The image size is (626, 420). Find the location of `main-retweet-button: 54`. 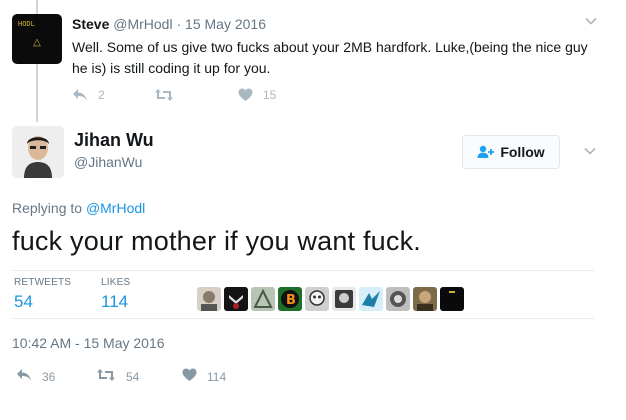

main-retweet-button: 54 is located at coordinates (139, 376).